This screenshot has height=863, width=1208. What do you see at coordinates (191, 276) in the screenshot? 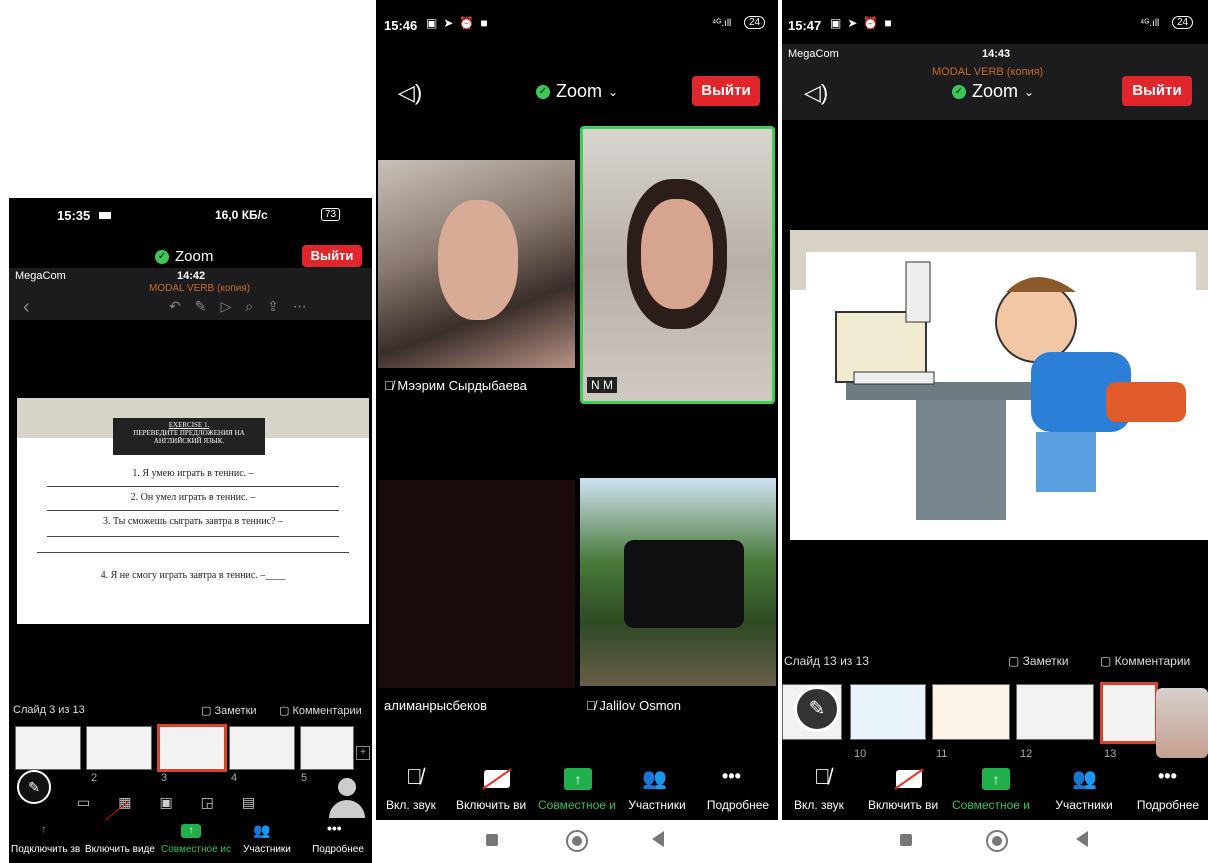
I see `ios-time: 14:42` at bounding box center [191, 276].